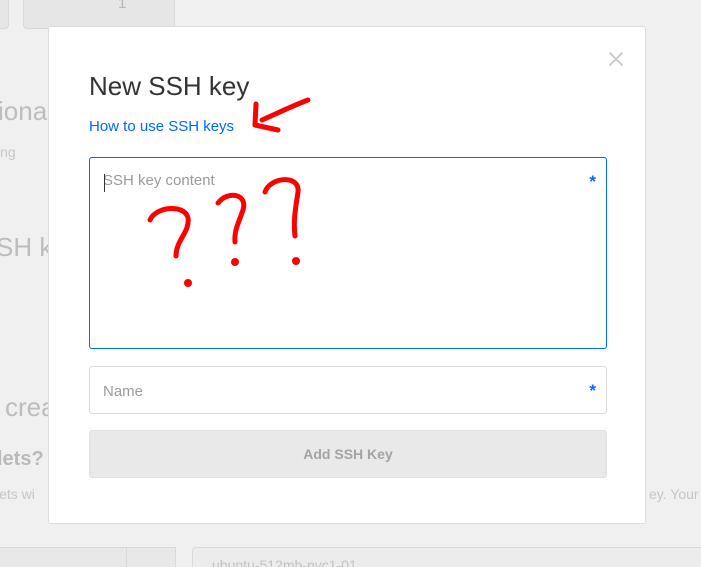  I want to click on background-select-box, so click(88, 557).